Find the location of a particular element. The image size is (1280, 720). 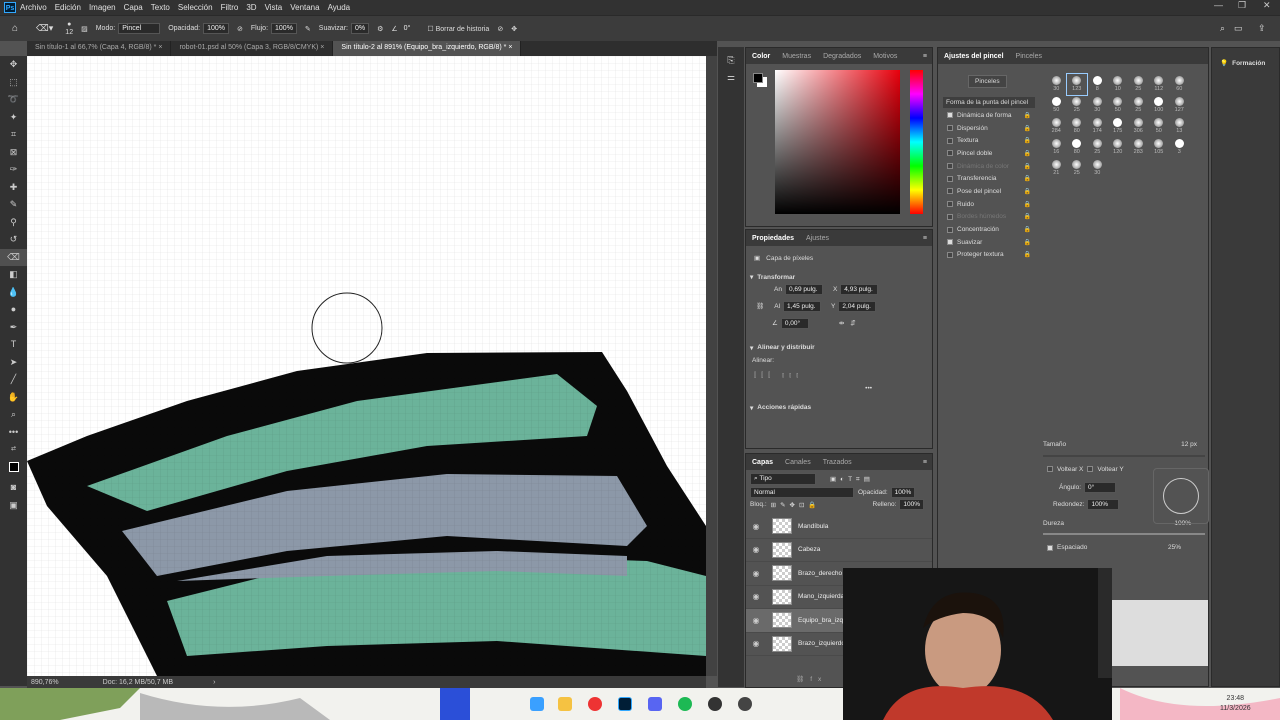

layer-footer-icons: ⛓fx is located at coordinates (811, 678).